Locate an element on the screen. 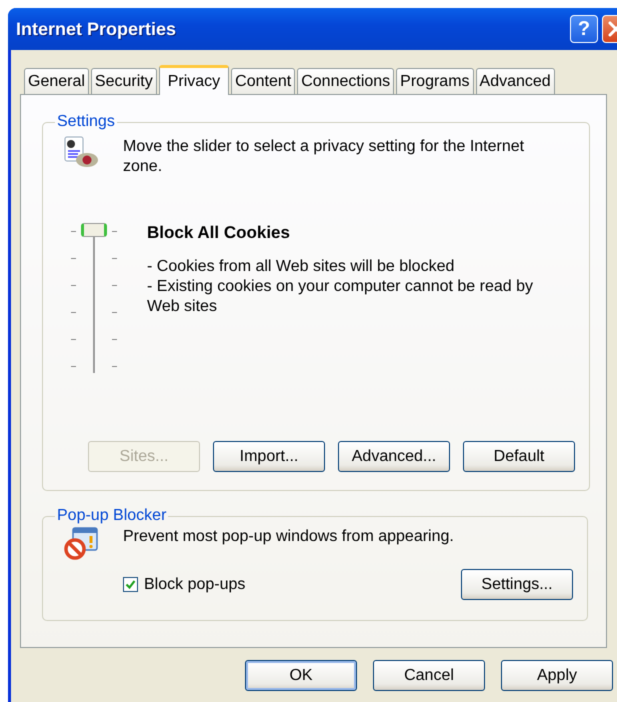 The width and height of the screenshot is (617, 702). slider-thumb is located at coordinates (94, 230).